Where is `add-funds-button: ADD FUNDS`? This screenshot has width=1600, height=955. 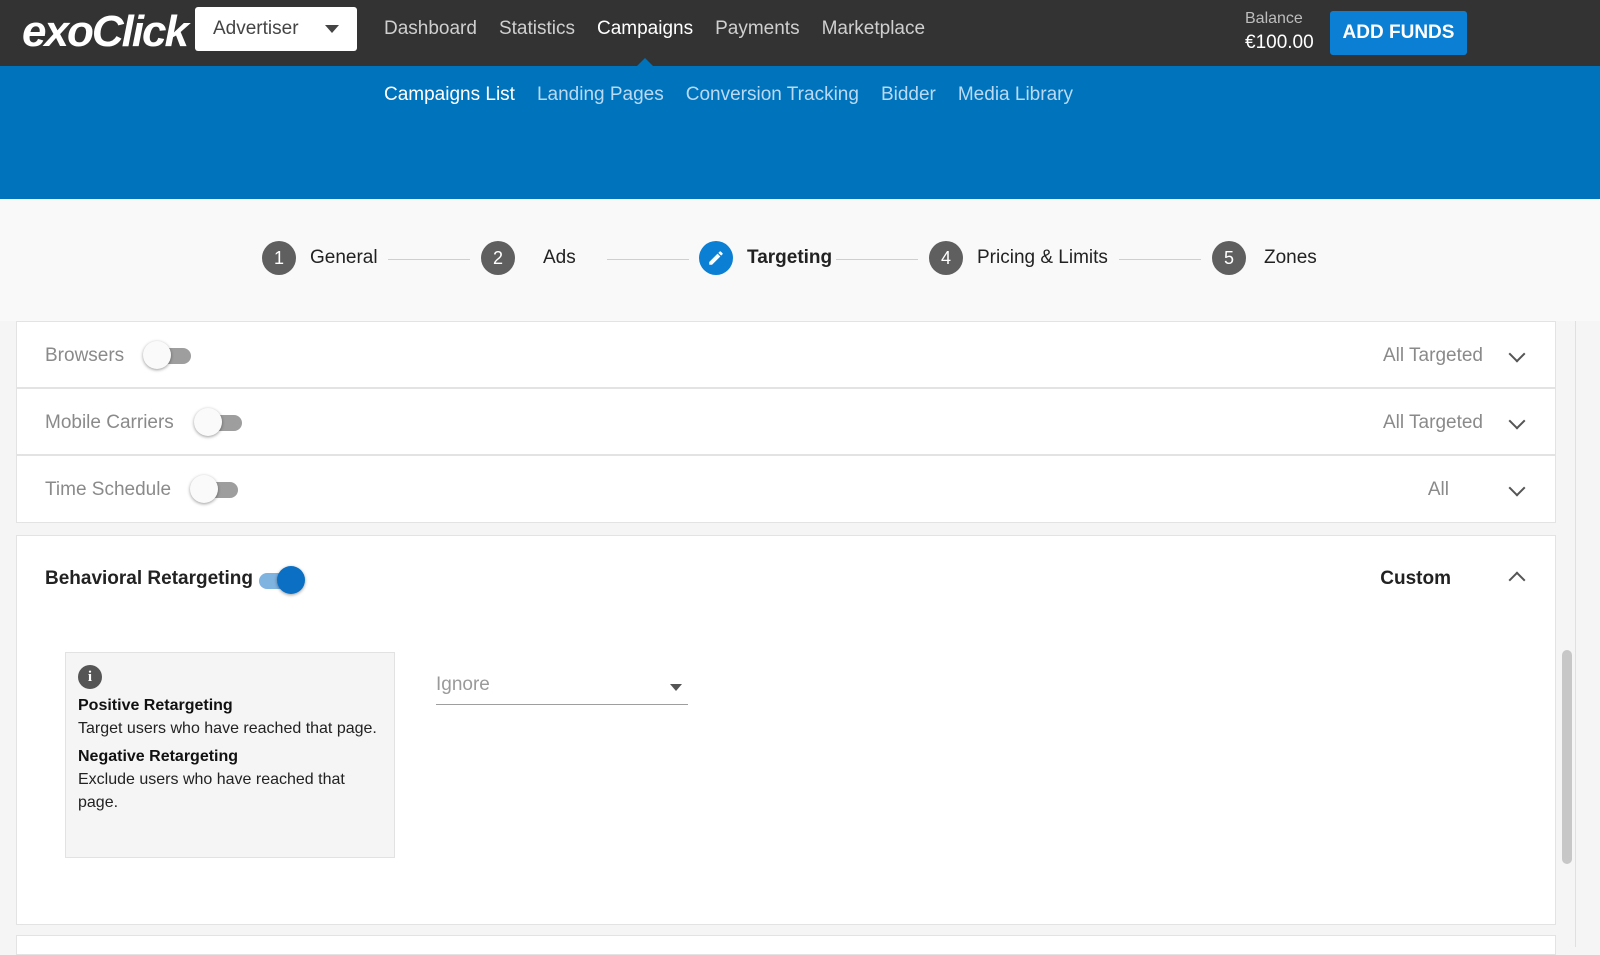
add-funds-button: ADD FUNDS is located at coordinates (1398, 33).